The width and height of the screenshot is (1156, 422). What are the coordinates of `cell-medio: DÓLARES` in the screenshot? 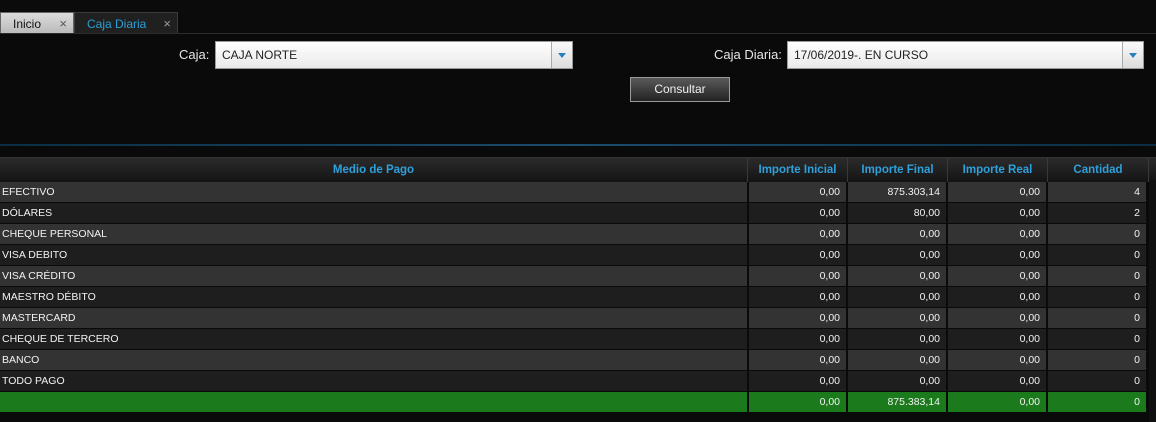 It's located at (373, 213).